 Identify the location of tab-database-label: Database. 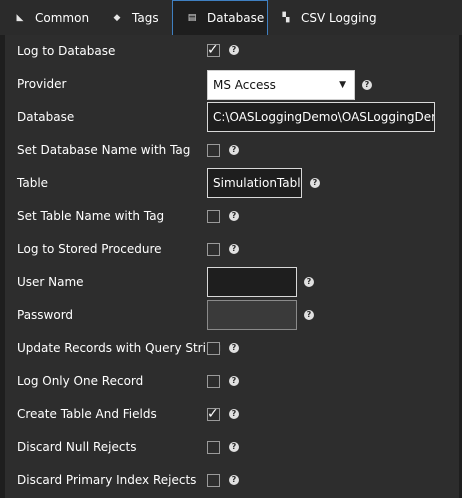
(236, 18).